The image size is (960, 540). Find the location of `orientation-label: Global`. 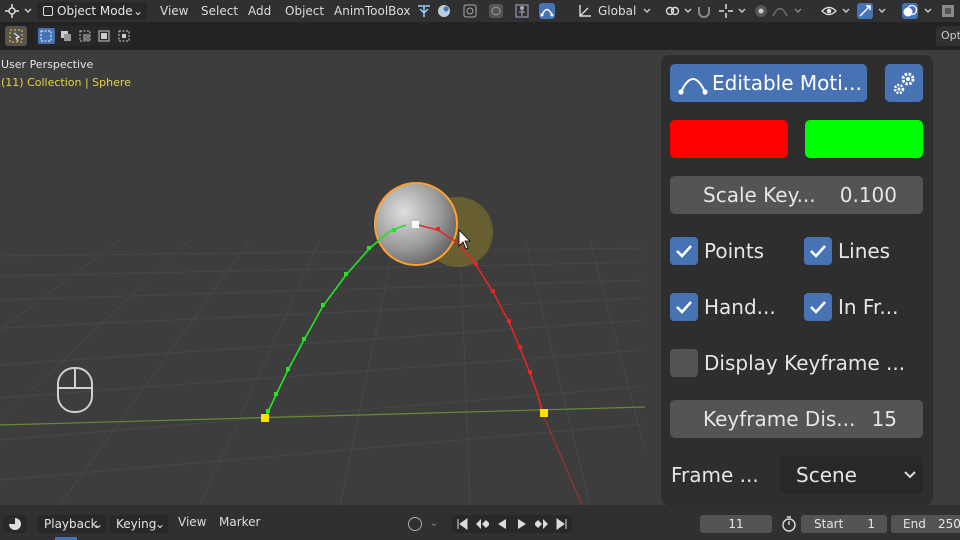

orientation-label: Global is located at coordinates (617, 11).